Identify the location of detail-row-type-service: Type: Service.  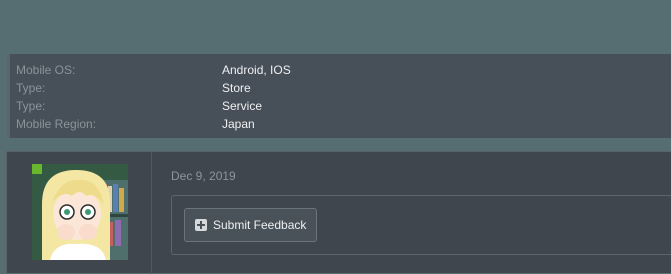
(336, 106).